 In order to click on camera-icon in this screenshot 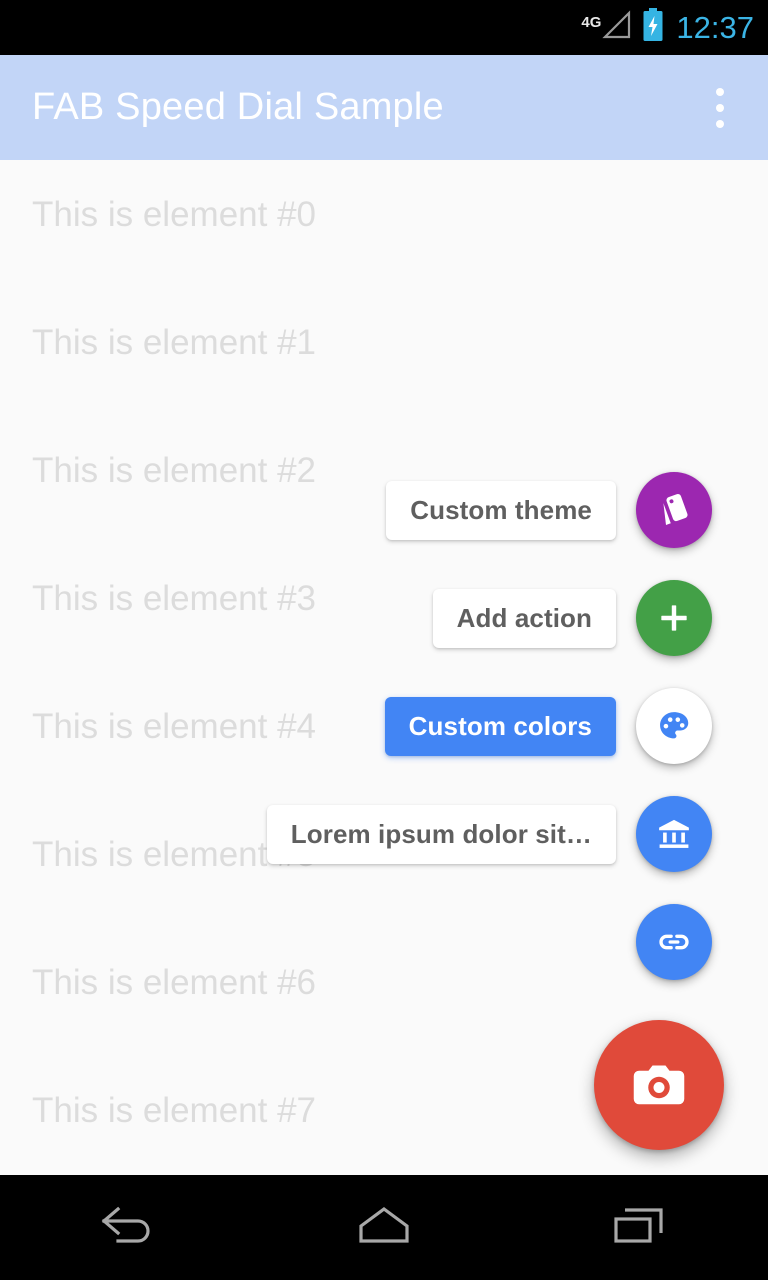, I will do `click(659, 1085)`.